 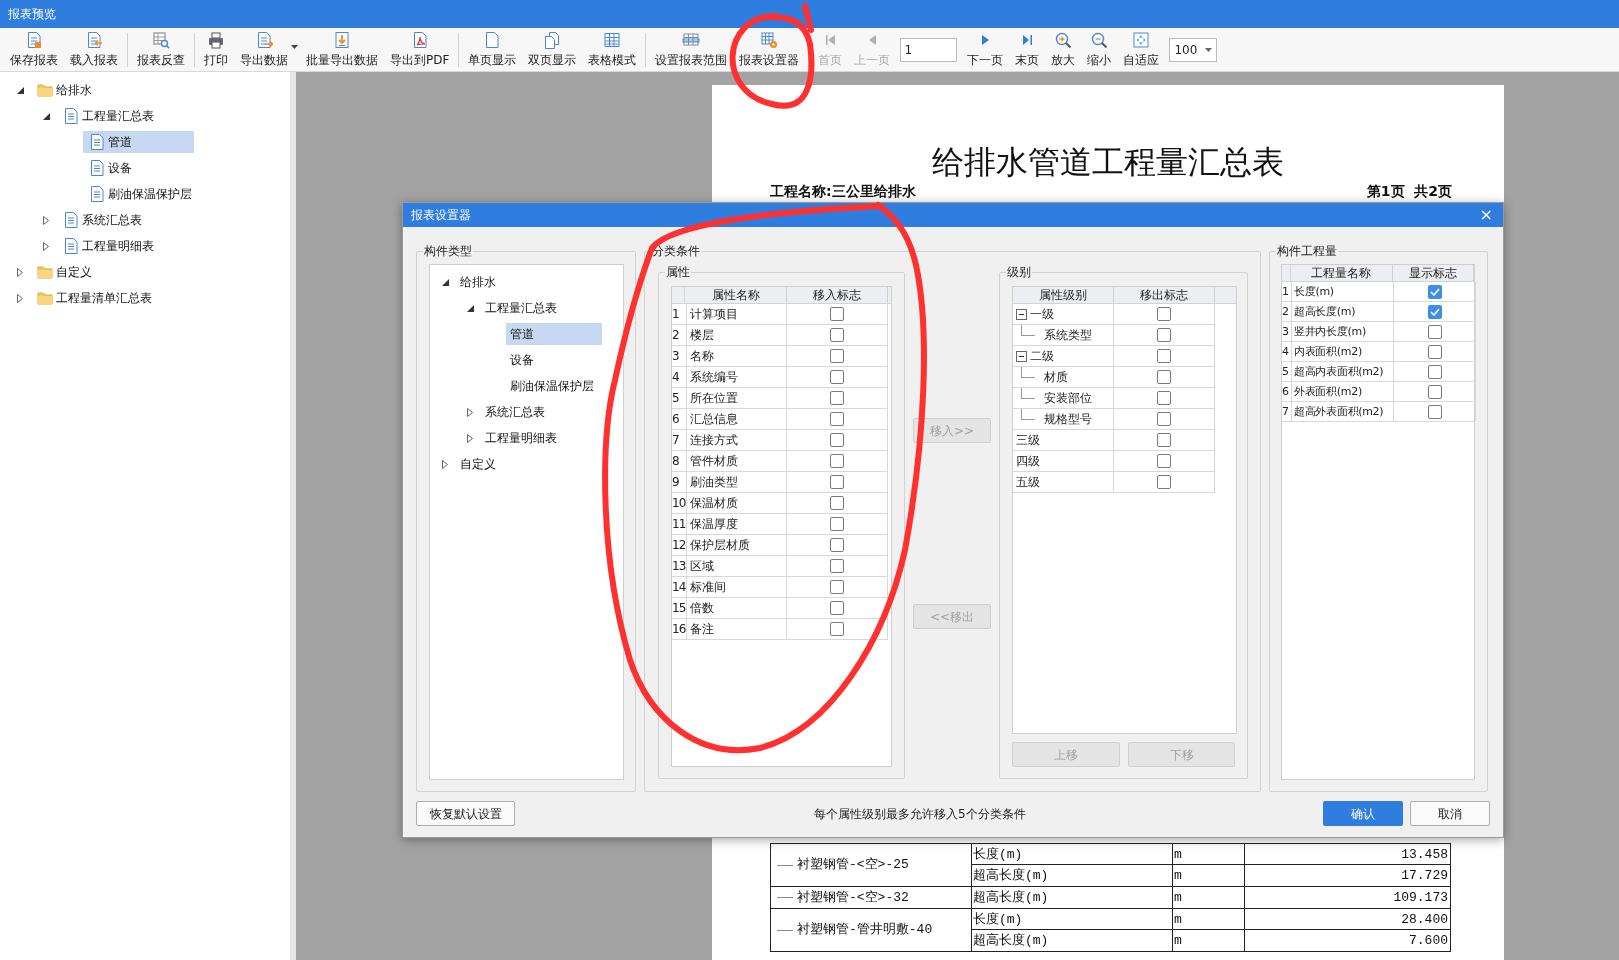 I want to click on toolbar-button: 表格模式, so click(x=612, y=49).